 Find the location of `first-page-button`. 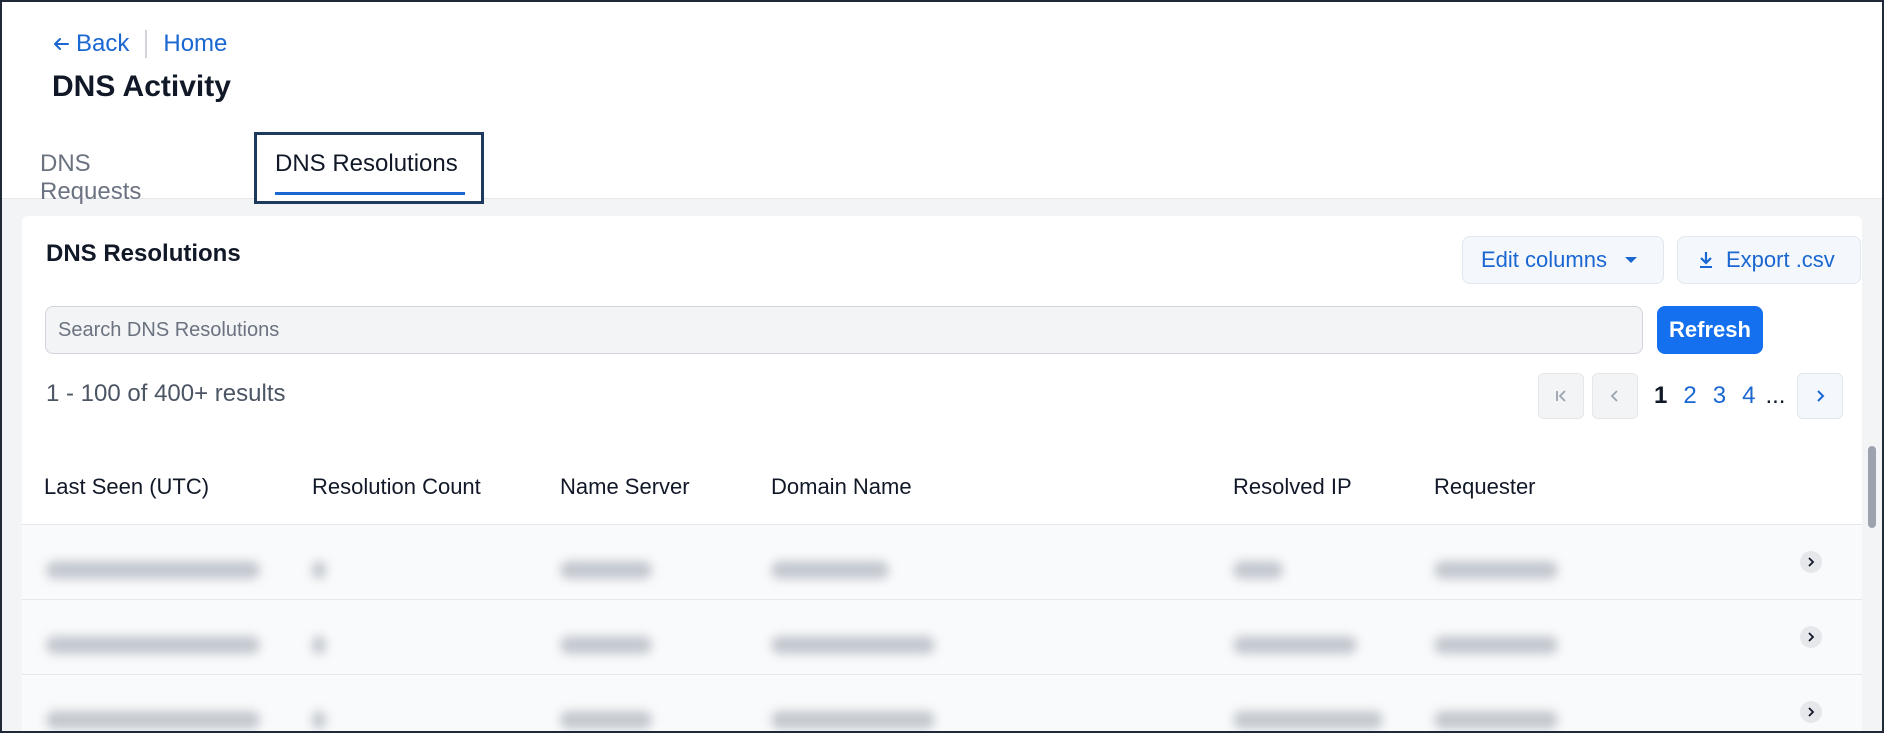

first-page-button is located at coordinates (1561, 396).